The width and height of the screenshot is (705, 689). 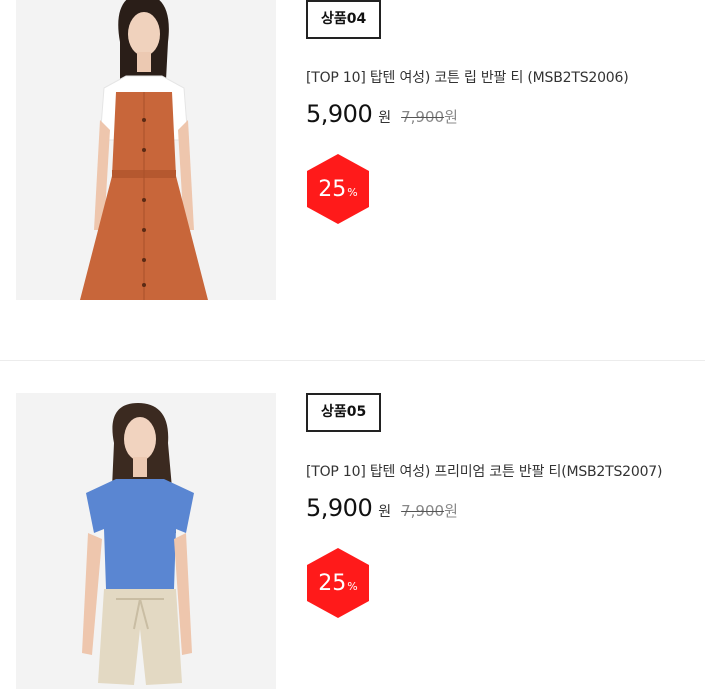 I want to click on product-tag: 상품05, so click(x=344, y=412).